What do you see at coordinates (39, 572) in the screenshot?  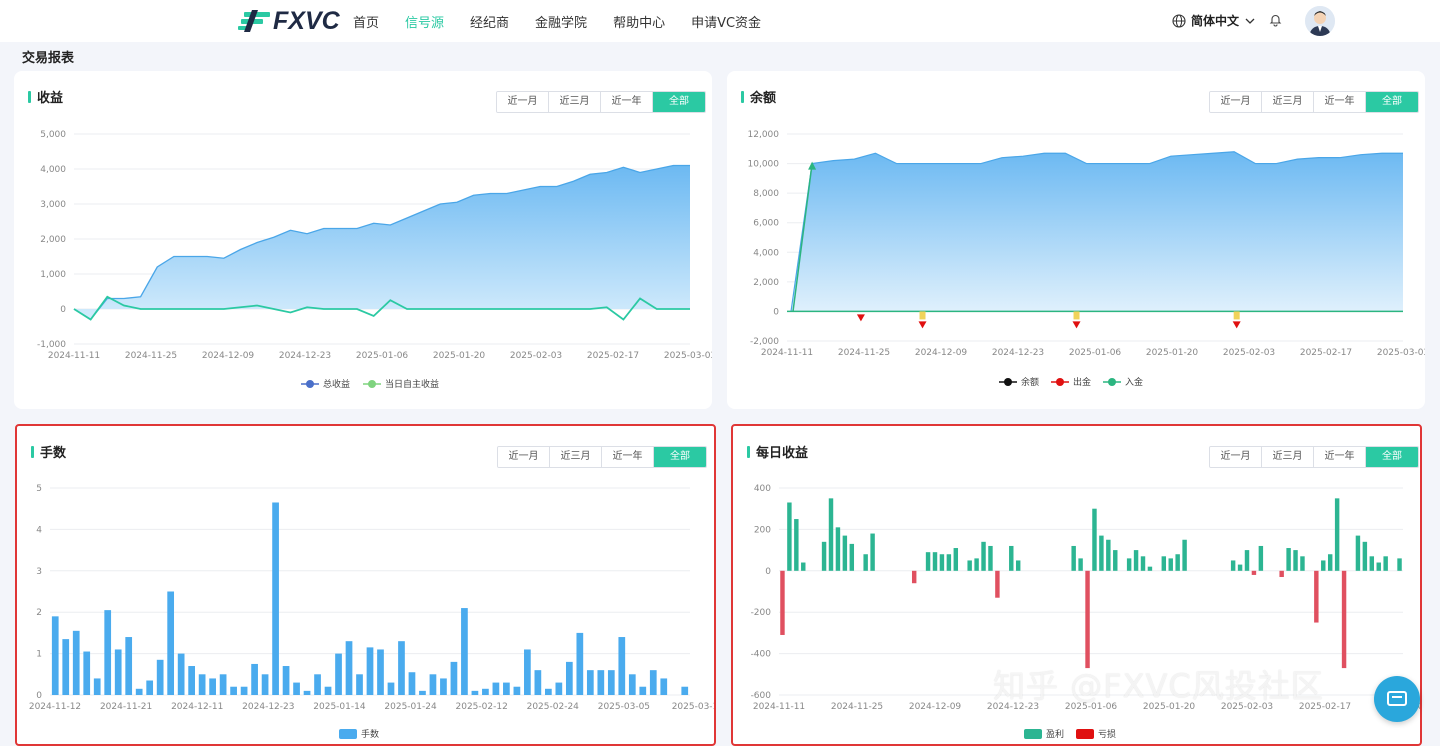 I see `lots-ytick: 3` at bounding box center [39, 572].